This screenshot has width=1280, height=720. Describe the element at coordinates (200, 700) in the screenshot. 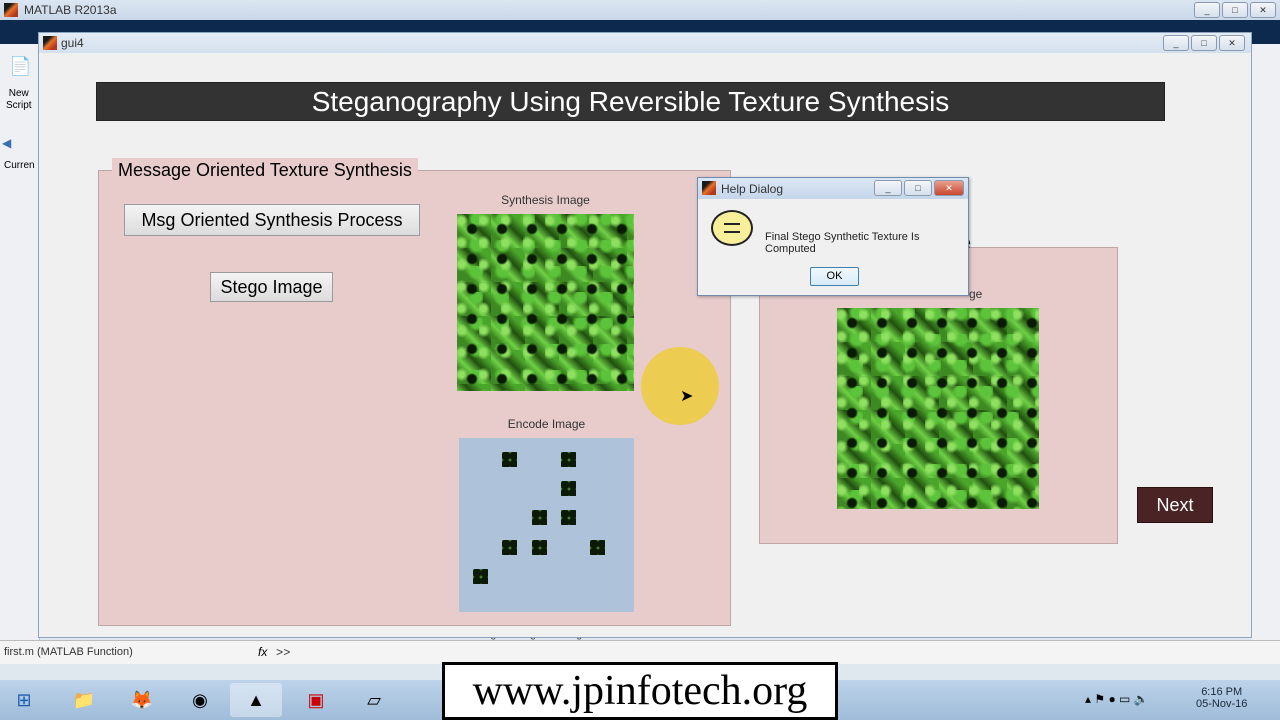

I see `chrome-icon: ◉` at that location.